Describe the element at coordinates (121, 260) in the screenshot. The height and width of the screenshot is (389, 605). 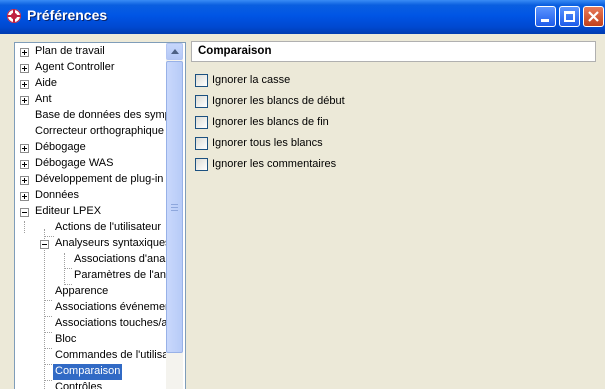
I see `tree-item-associations-analyseurs: Associations d'anal` at that location.